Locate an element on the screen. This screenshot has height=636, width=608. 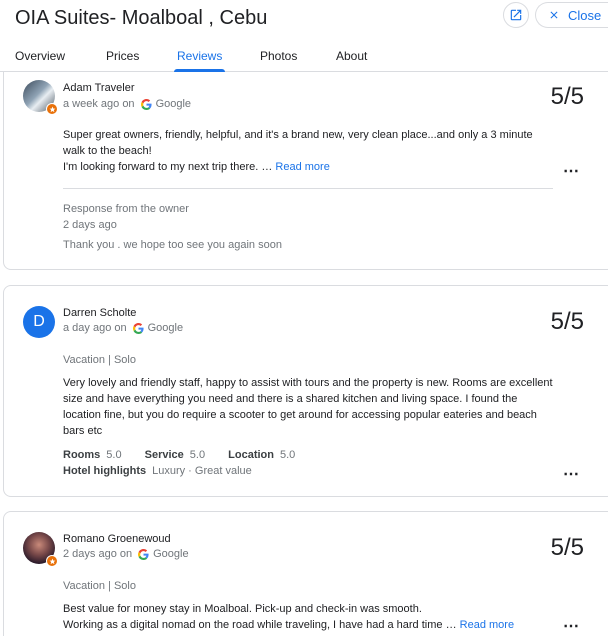
tab-reviews: Reviews is located at coordinates (199, 60).